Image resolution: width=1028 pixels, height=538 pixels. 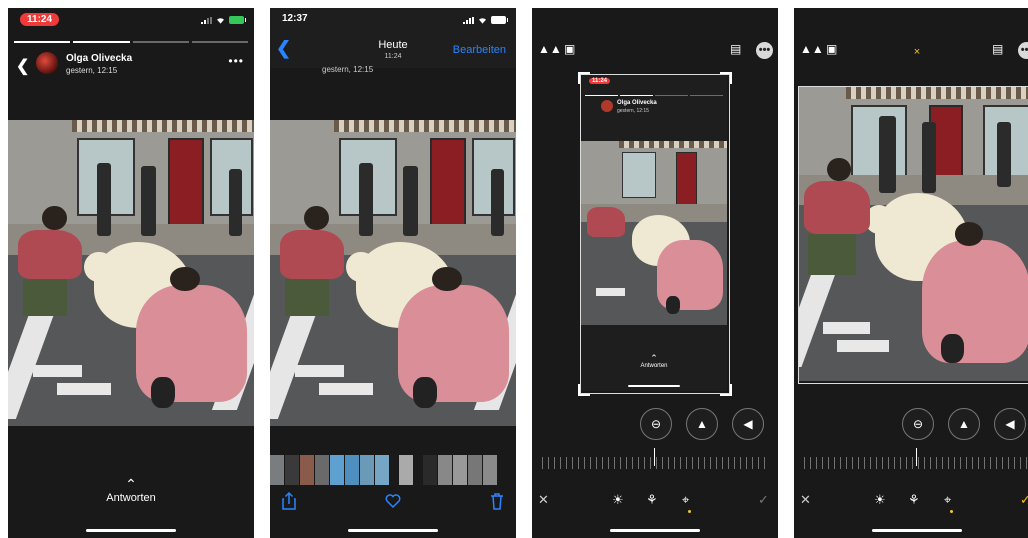 What do you see at coordinates (393, 470) in the screenshot?
I see `thumbnail-strip` at bounding box center [393, 470].